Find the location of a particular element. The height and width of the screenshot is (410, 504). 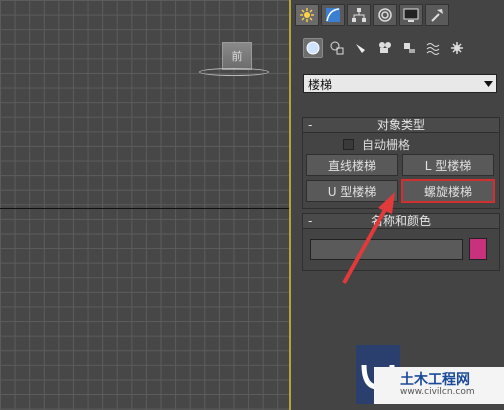

spacewarps-category is located at coordinates (433, 48).